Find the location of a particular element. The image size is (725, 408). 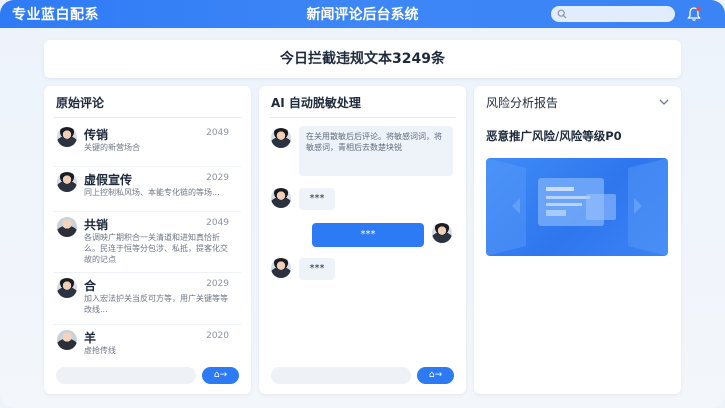

message-input is located at coordinates (341, 375).